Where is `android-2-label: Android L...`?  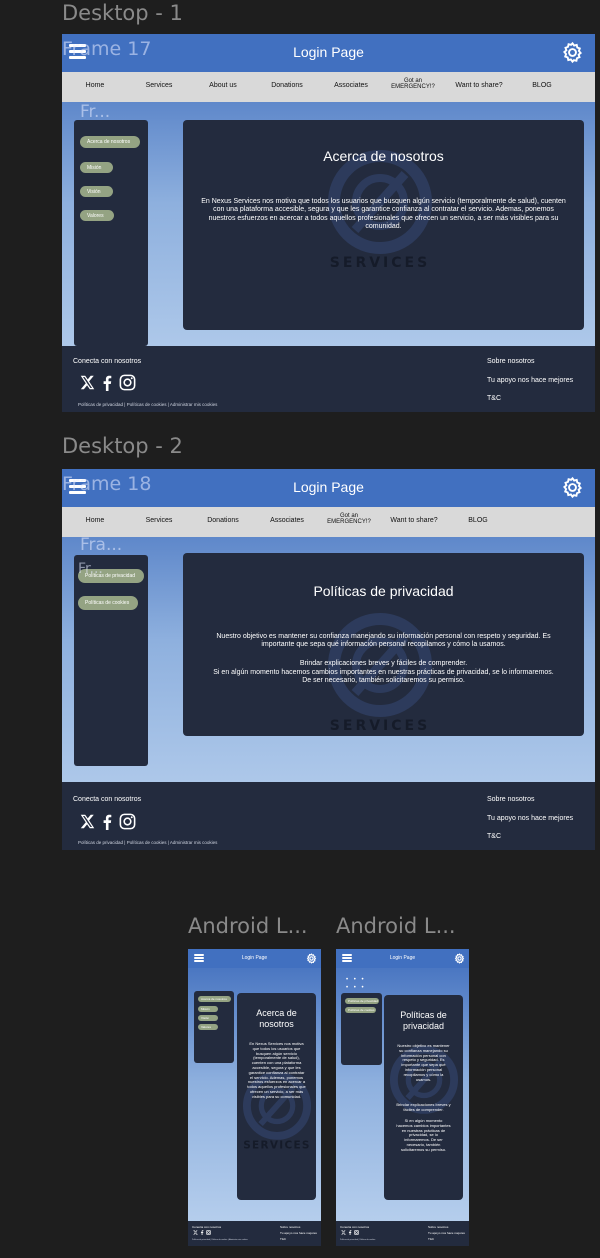 android-2-label: Android L... is located at coordinates (396, 926).